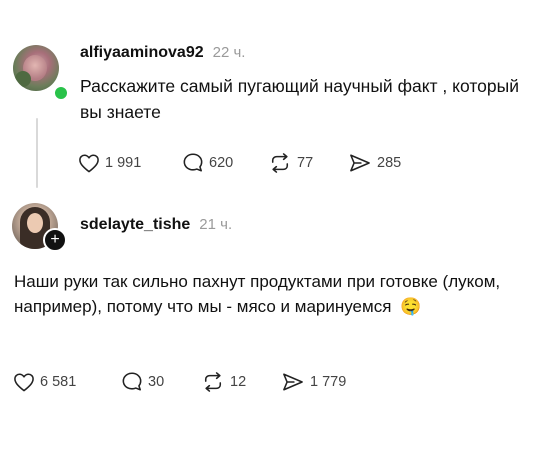 The image size is (540, 464). Describe the element at coordinates (23, 79) in the screenshot. I see `avatar-foliage` at that location.